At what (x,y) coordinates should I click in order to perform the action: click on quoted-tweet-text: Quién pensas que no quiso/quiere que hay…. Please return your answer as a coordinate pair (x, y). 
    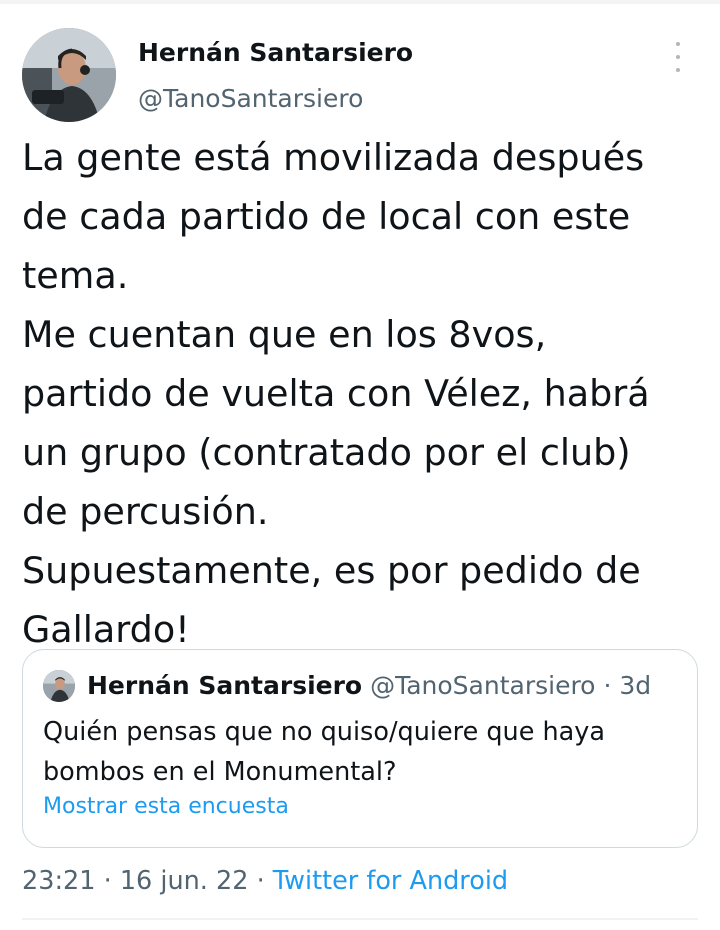
    Looking at the image, I should click on (324, 752).